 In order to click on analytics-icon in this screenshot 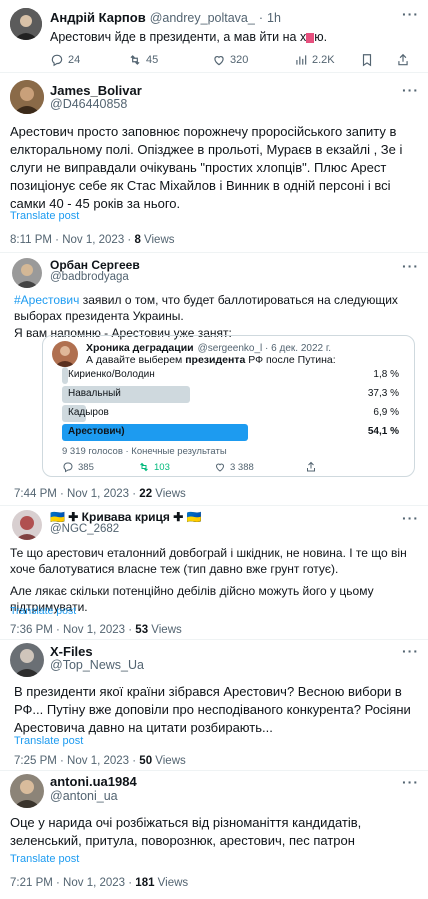, I will do `click(301, 60)`.